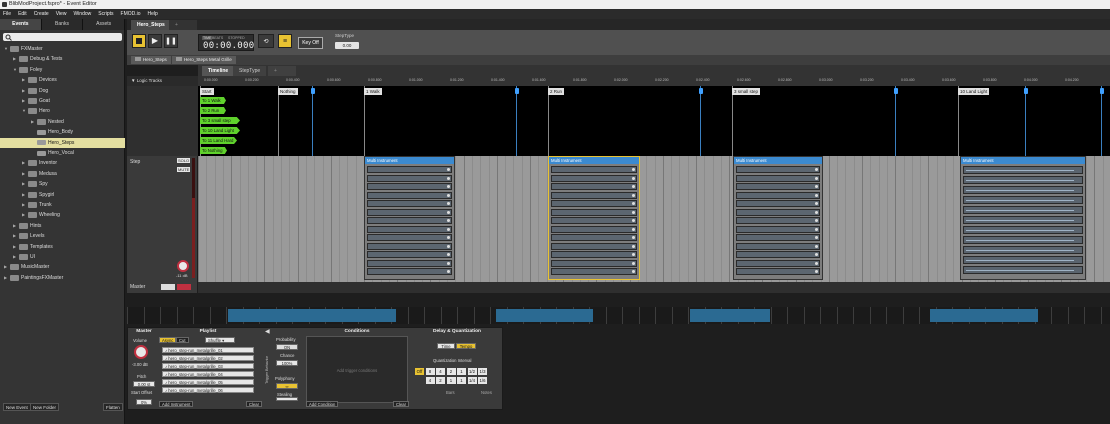  Describe the element at coordinates (282, 71) in the screenshot. I see `add-parameter-tab: +` at that location.